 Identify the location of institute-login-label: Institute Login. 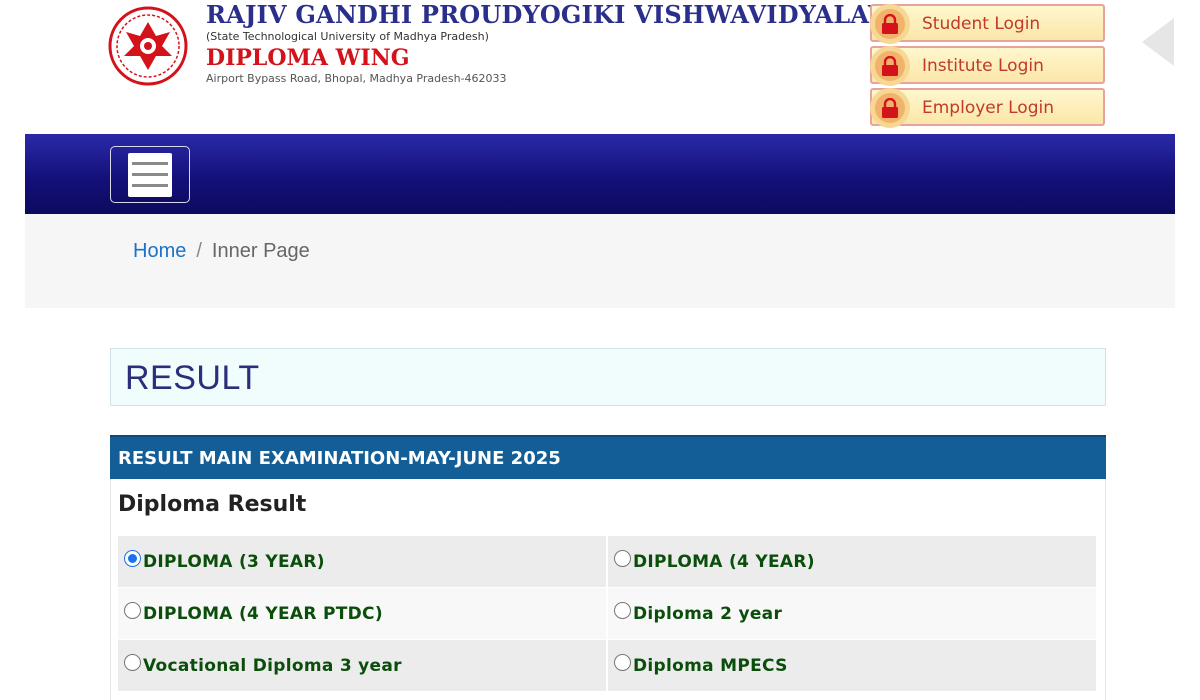
(983, 66).